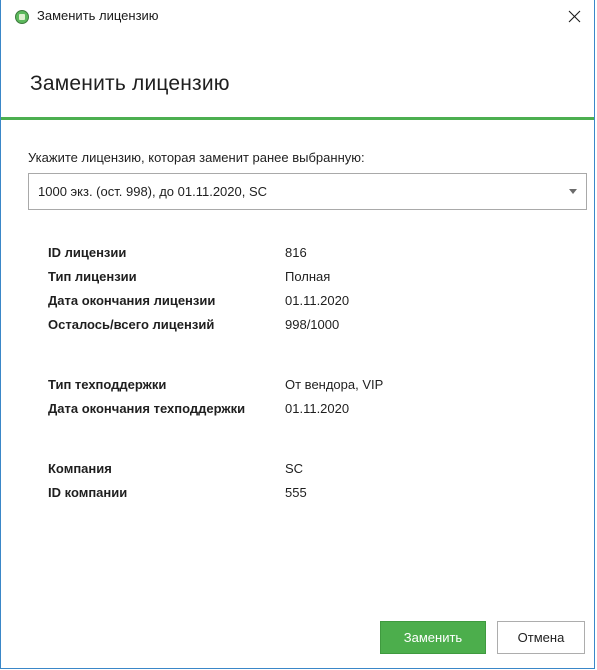  What do you see at coordinates (92, 276) in the screenshot?
I see `detail-label: Тип лицензии` at bounding box center [92, 276].